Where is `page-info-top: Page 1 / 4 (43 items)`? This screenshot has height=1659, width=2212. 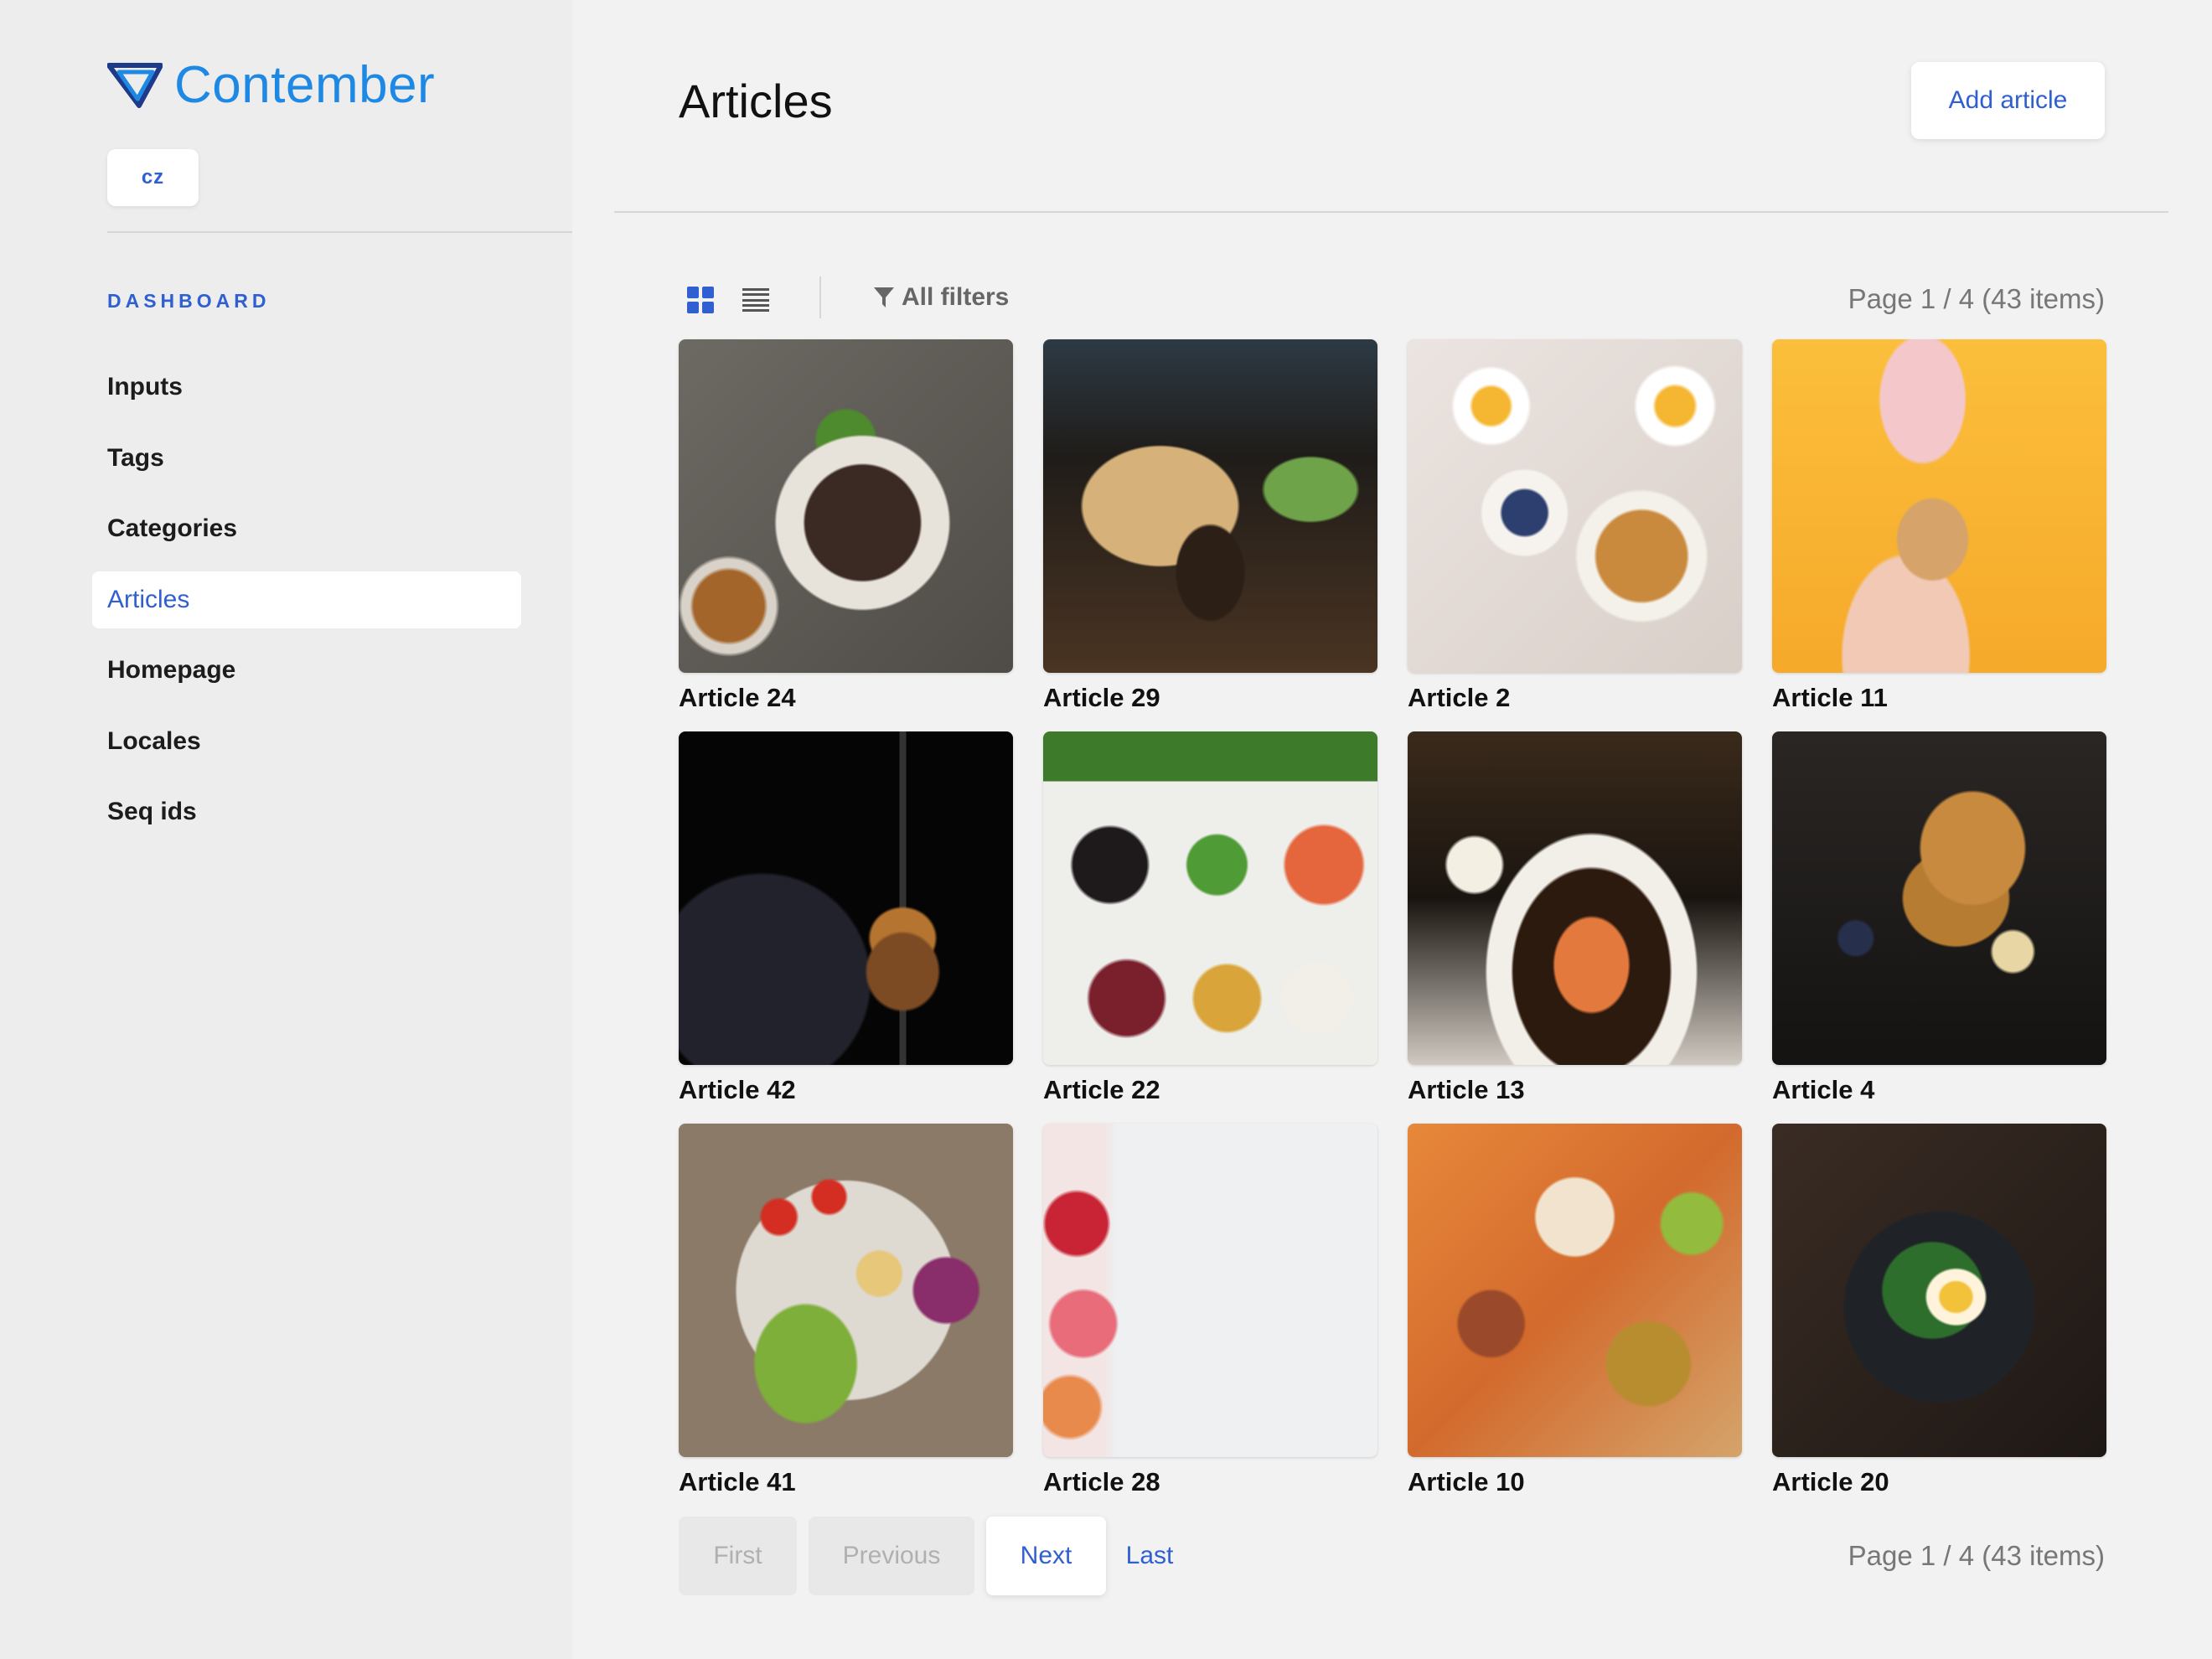 page-info-top: Page 1 / 4 (43 items) is located at coordinates (1977, 298).